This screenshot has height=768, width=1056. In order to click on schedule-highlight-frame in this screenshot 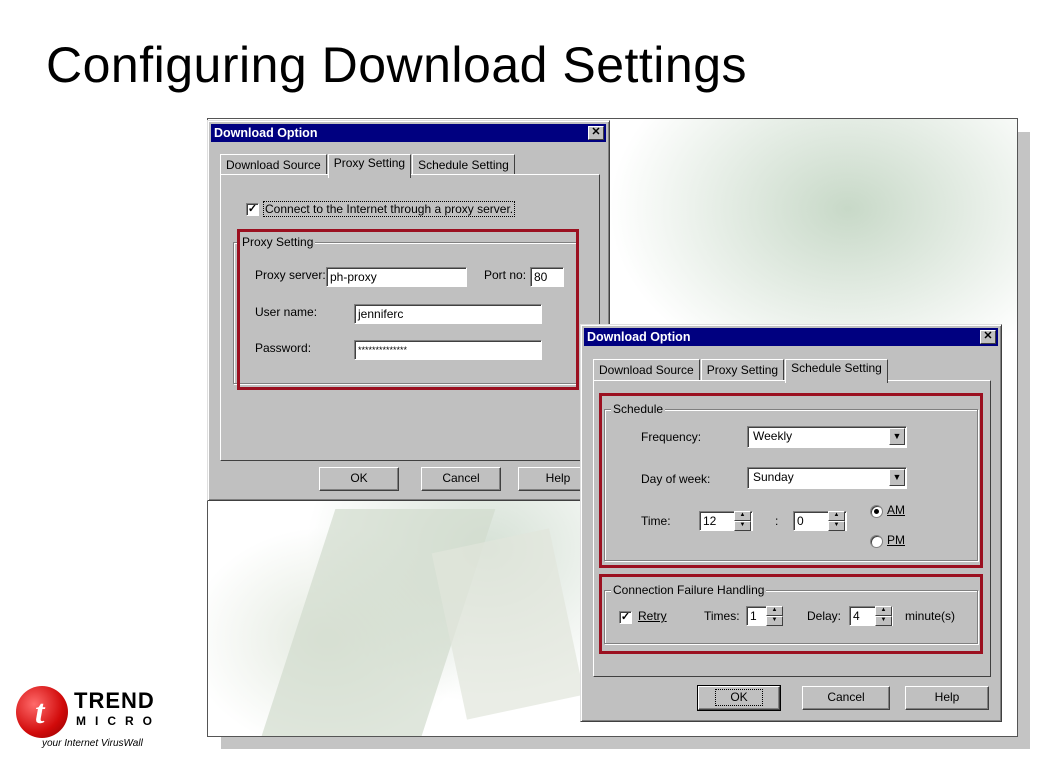, I will do `click(791, 480)`.